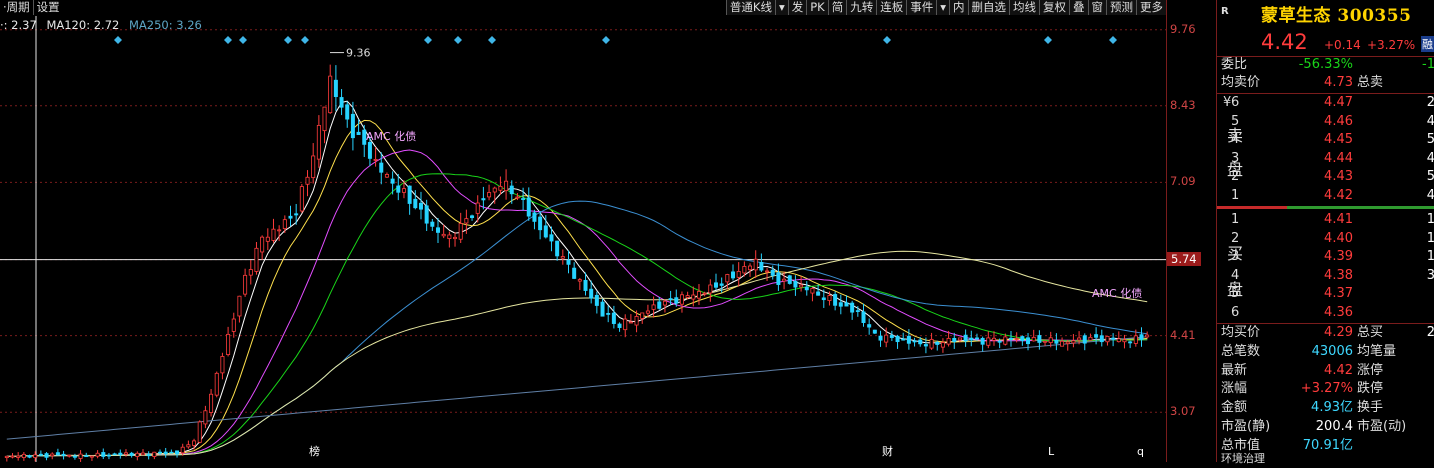 This screenshot has height=468, width=1434. Describe the element at coordinates (1327, 313) in the screenshot. I see `bid-row: 6 4.36` at that location.